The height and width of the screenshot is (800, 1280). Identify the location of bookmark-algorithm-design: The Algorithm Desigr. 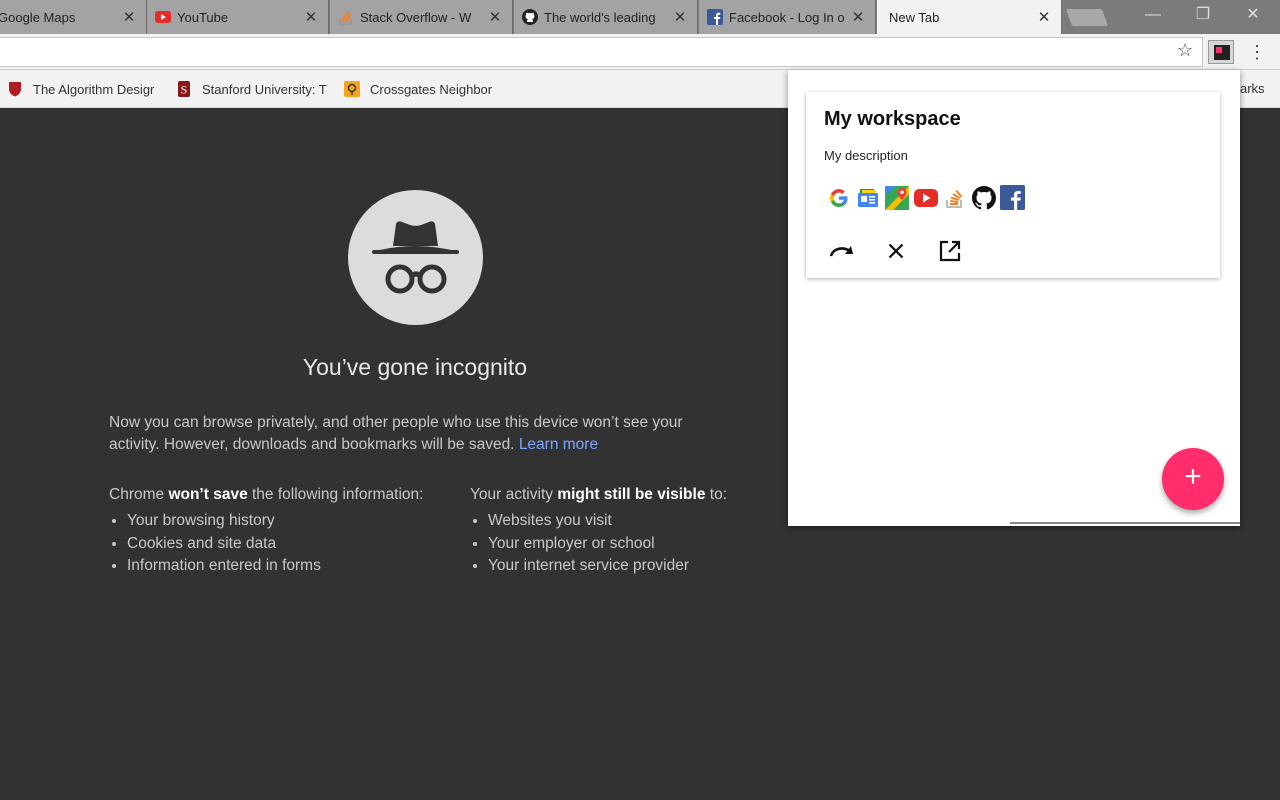
(83, 89).